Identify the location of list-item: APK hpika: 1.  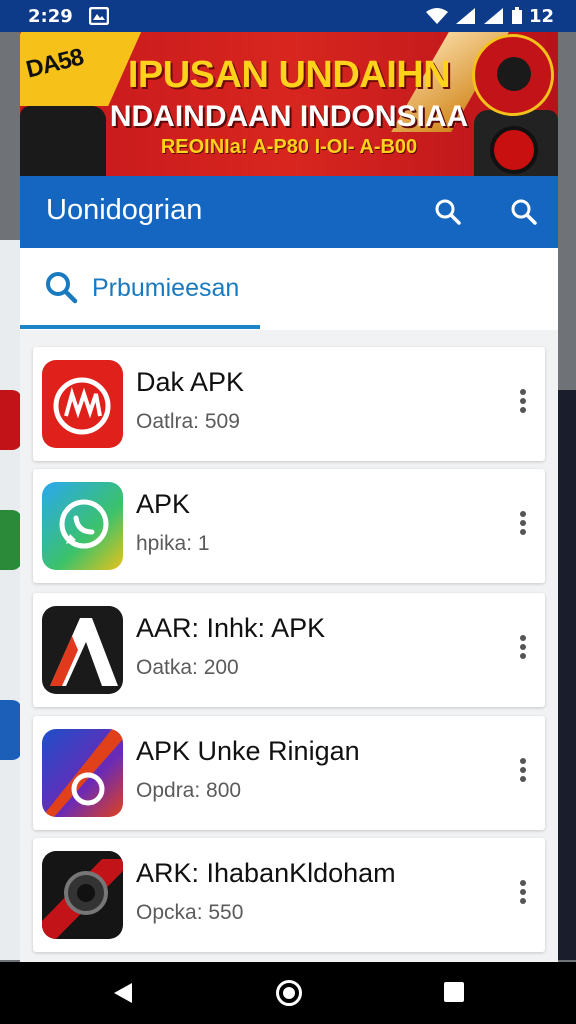
(289, 526).